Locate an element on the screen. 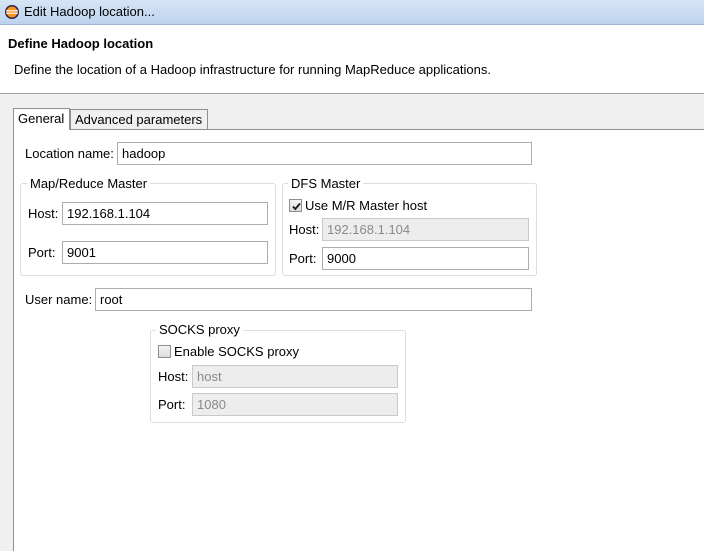 This screenshot has width=704, height=551. enable-socks-proxy-label: Enable SOCKS proxy is located at coordinates (236, 351).